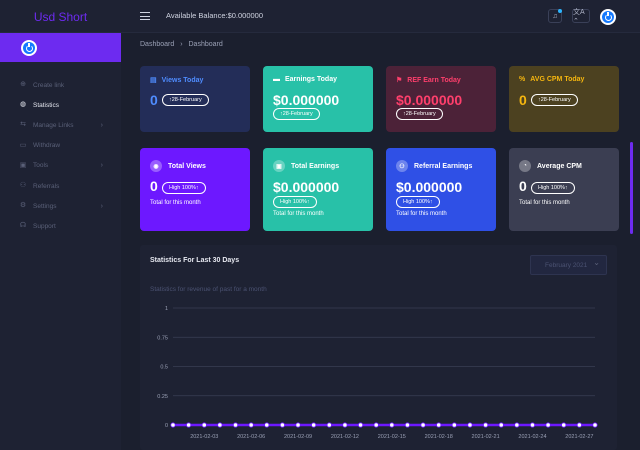  Describe the element at coordinates (559, 166) in the screenshot. I see `card-label-text: Average CPM` at that location.